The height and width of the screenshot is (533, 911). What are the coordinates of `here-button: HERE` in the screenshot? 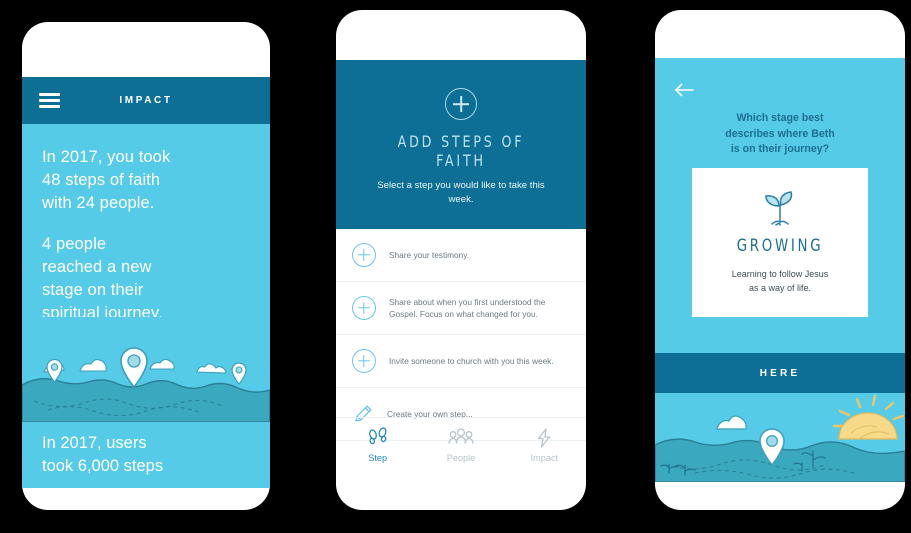 It's located at (780, 373).